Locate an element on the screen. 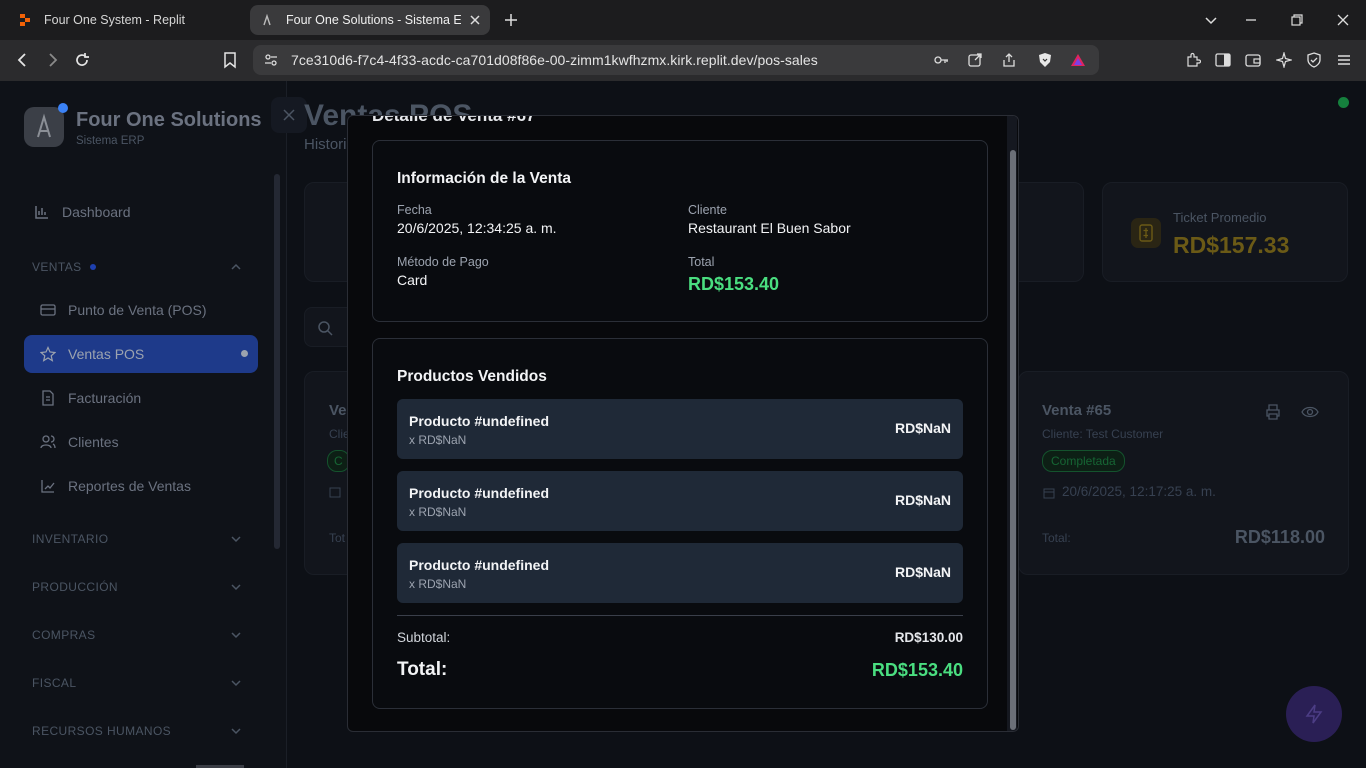 The height and width of the screenshot is (768, 1366). stat-value: RD$157.33 is located at coordinates (1231, 245).